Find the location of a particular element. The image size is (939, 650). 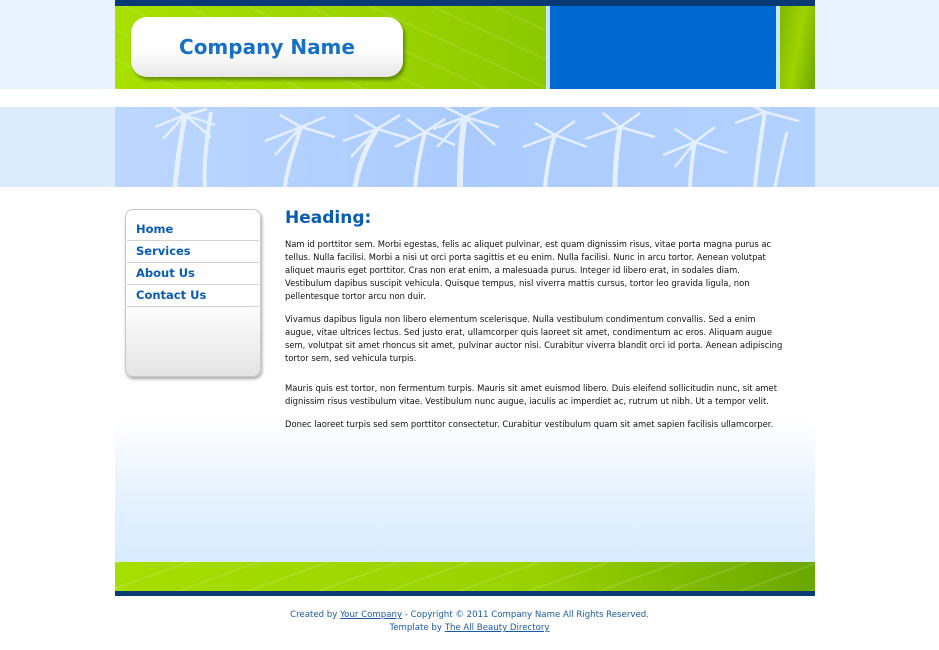

palm-trees-image is located at coordinates (477, 147).